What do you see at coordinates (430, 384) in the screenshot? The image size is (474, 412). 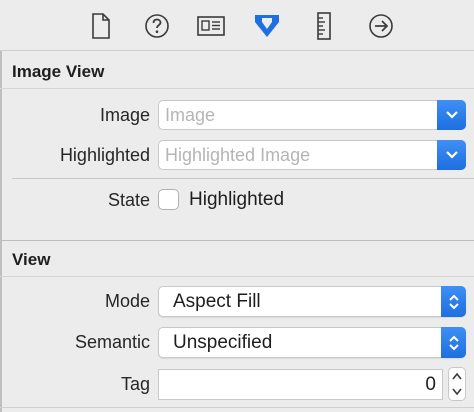 I see `tag-value: 0` at bounding box center [430, 384].